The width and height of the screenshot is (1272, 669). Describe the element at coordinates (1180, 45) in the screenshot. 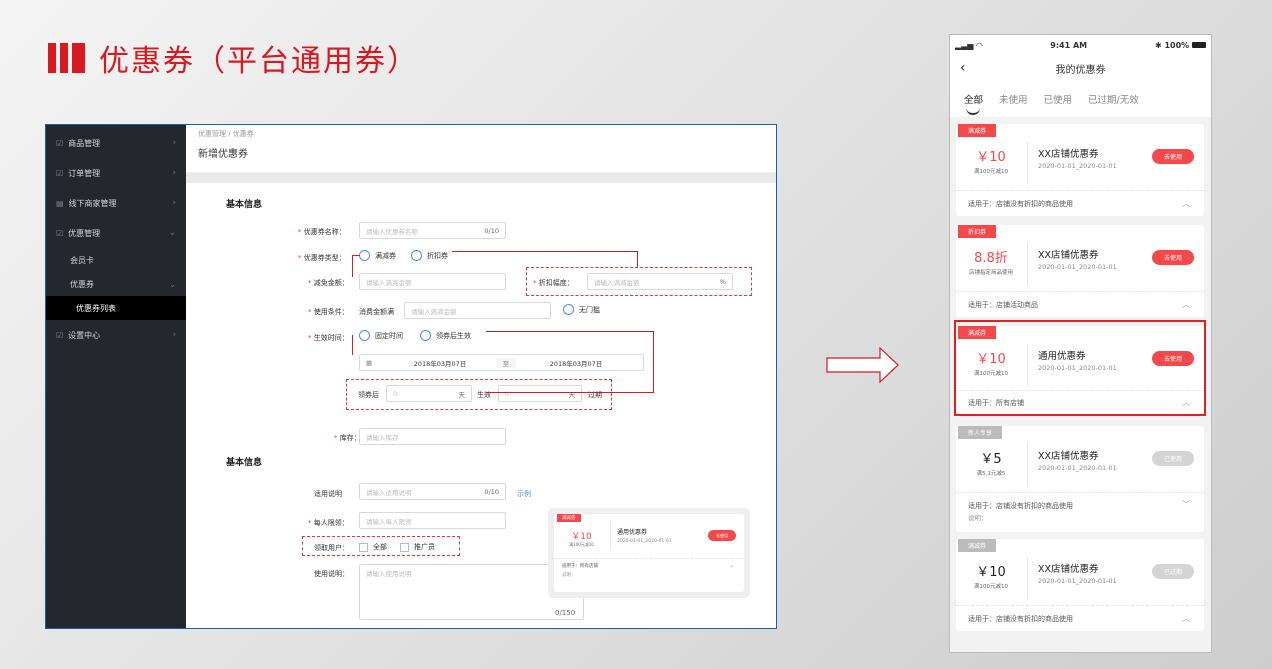

I see `battery-indicator: ✱ 100%` at that location.